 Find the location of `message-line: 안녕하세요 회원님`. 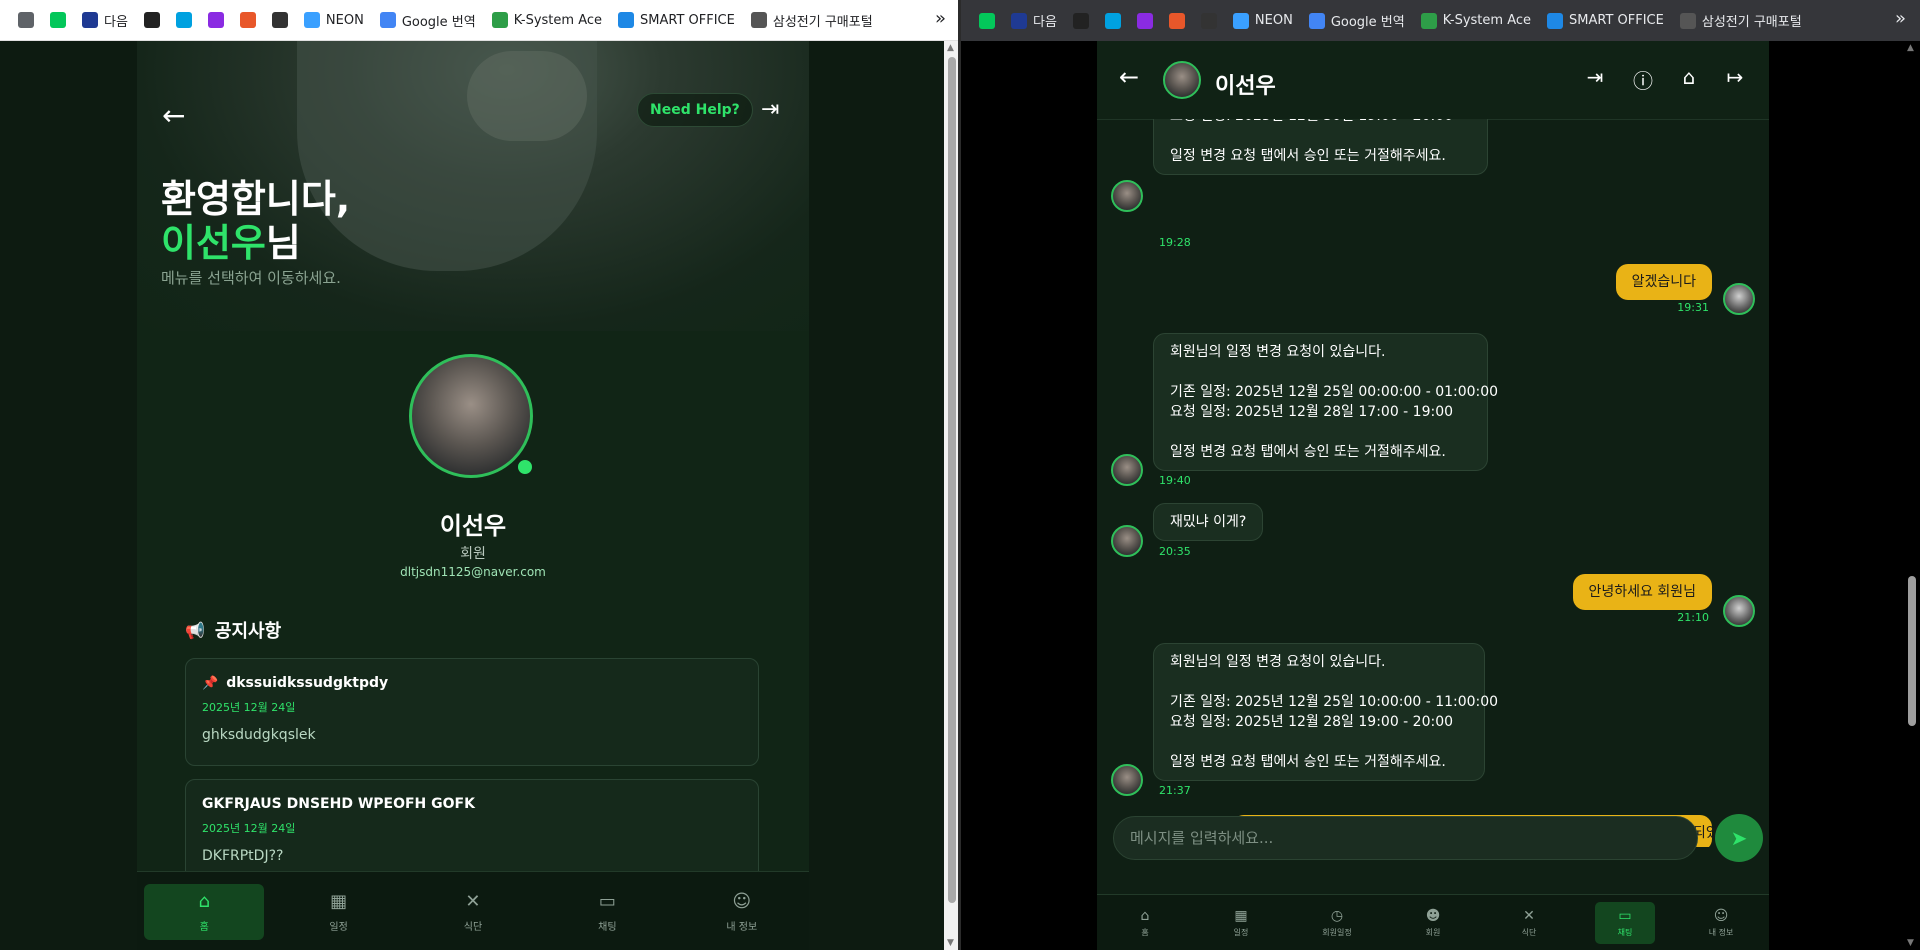

message-line: 안녕하세요 회원님 is located at coordinates (1642, 592).